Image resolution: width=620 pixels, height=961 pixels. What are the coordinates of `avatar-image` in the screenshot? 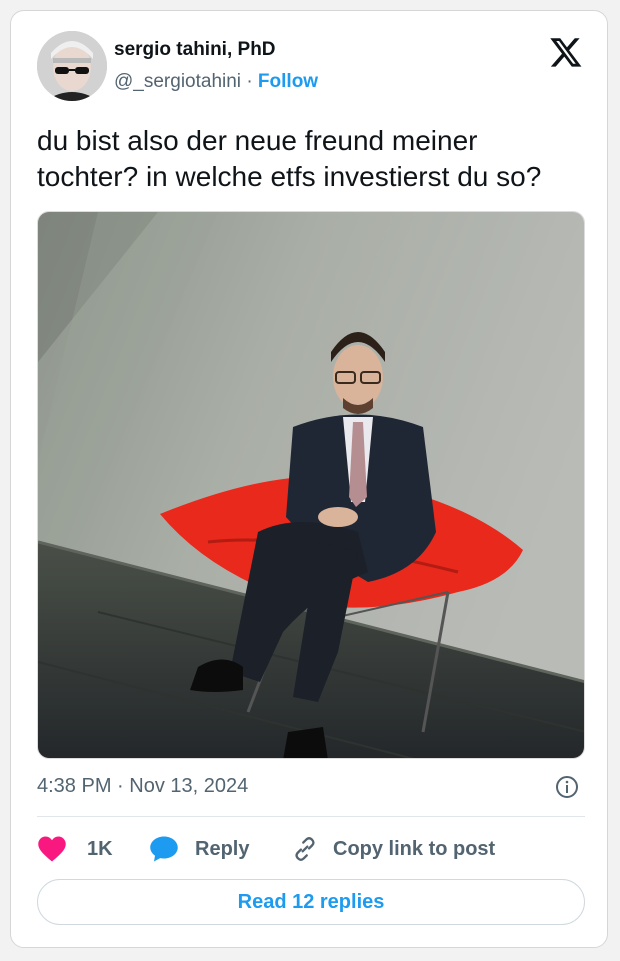 It's located at (72, 66).